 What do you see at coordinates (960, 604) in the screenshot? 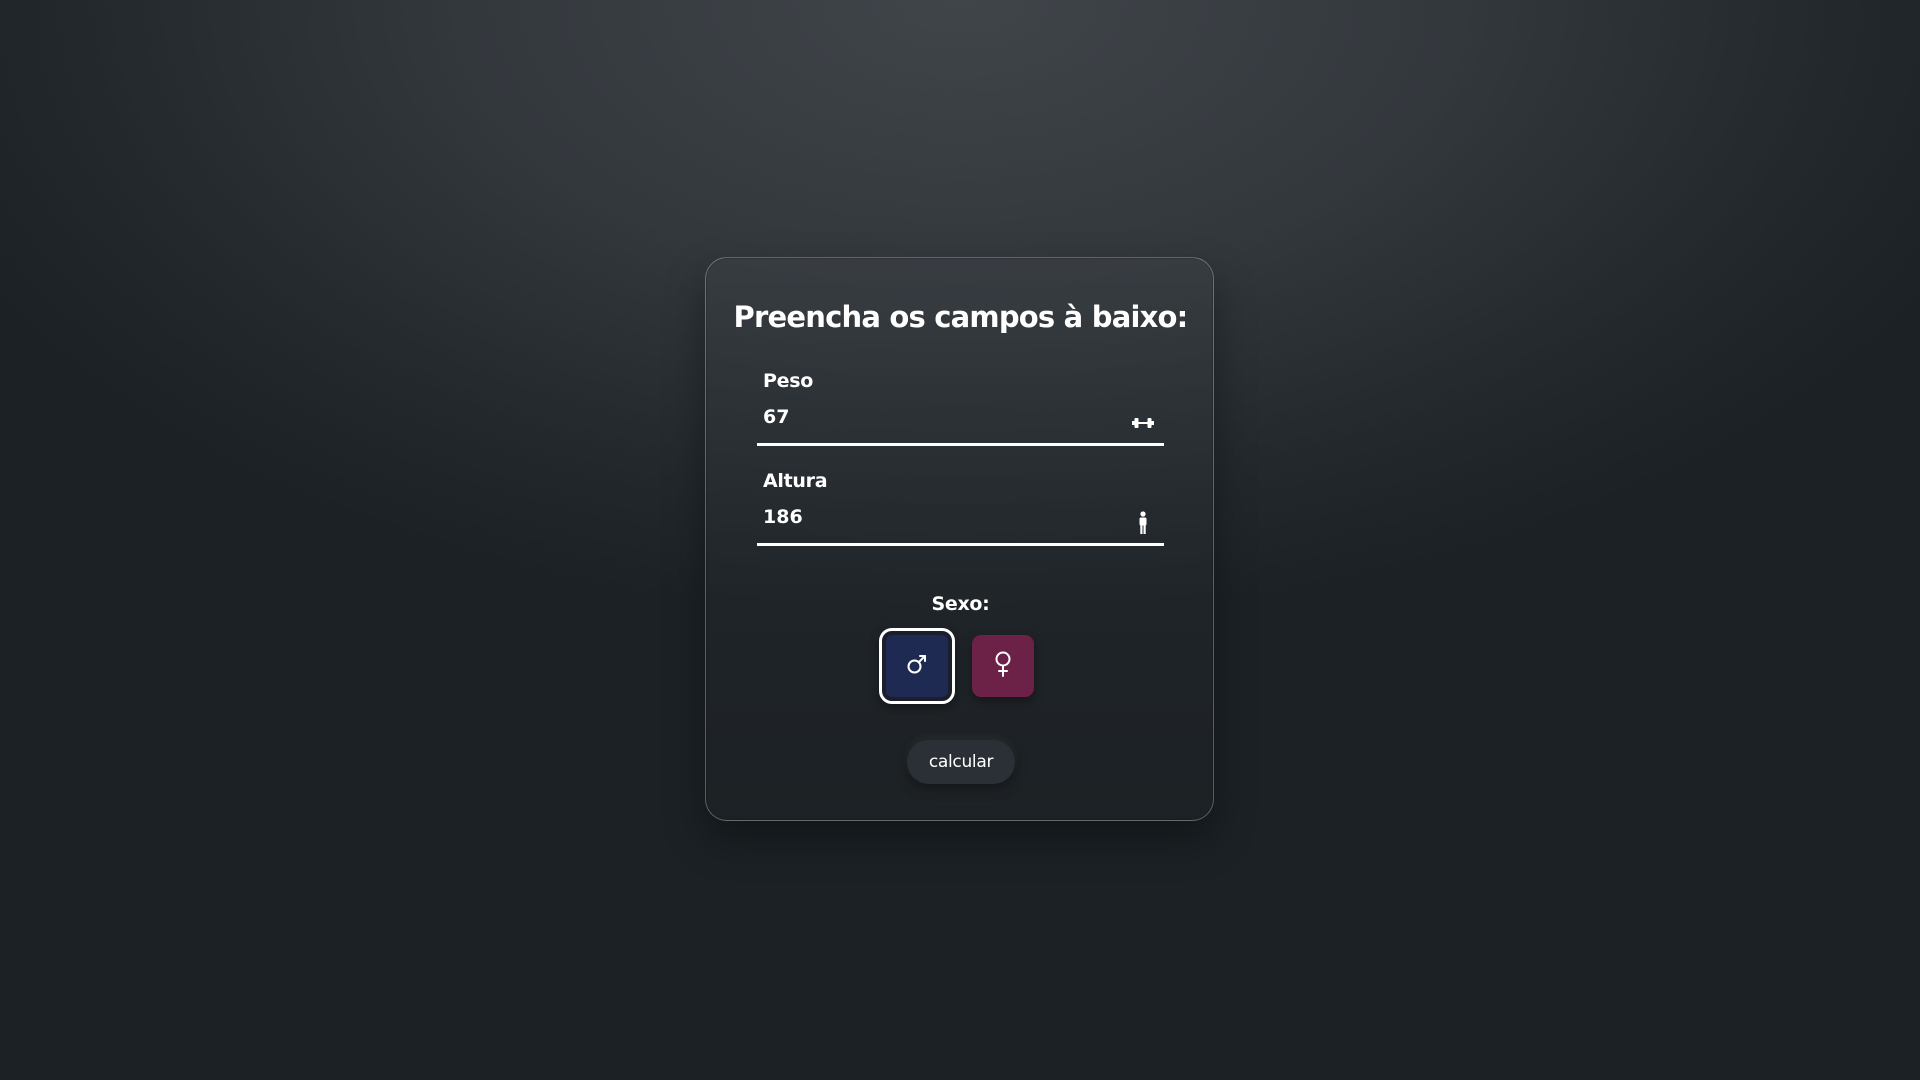
I see `sexo-label: Sexo:` at bounding box center [960, 604].